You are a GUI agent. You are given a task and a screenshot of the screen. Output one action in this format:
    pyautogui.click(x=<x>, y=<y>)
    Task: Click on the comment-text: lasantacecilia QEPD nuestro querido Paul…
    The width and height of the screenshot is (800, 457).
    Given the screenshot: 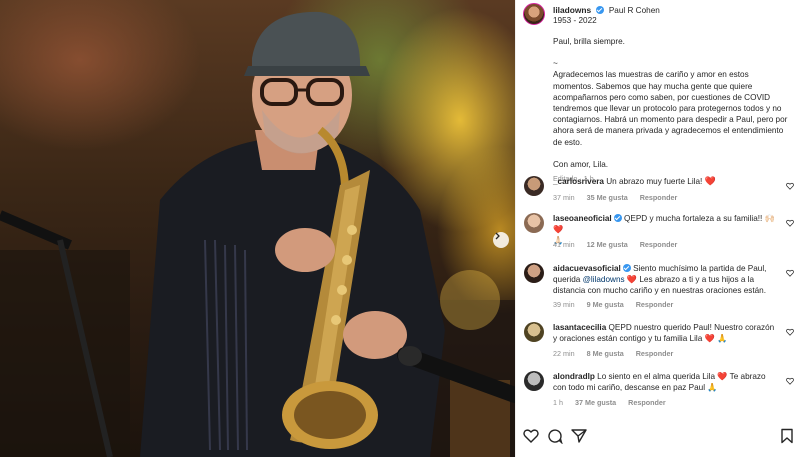 What is the action you would take?
    pyautogui.click(x=665, y=333)
    